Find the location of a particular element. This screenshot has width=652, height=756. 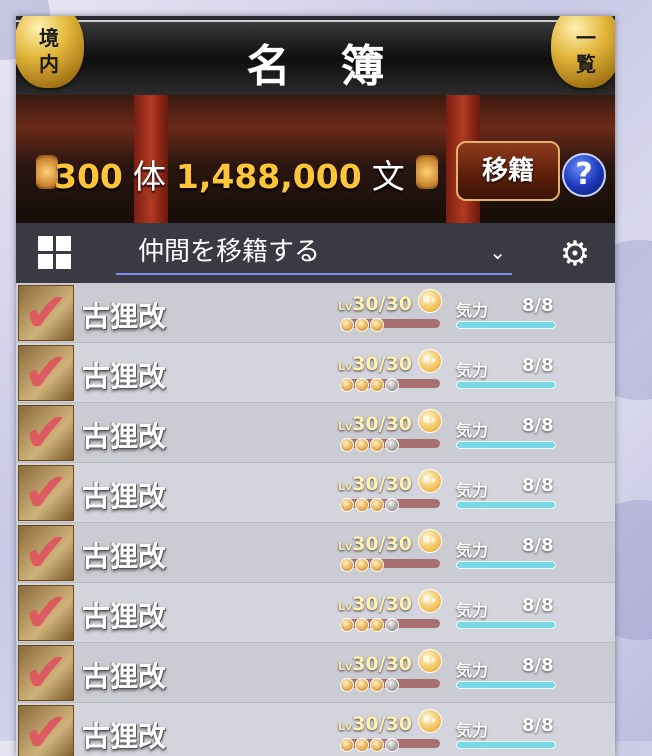

ally-count: 300 is located at coordinates (88, 176).